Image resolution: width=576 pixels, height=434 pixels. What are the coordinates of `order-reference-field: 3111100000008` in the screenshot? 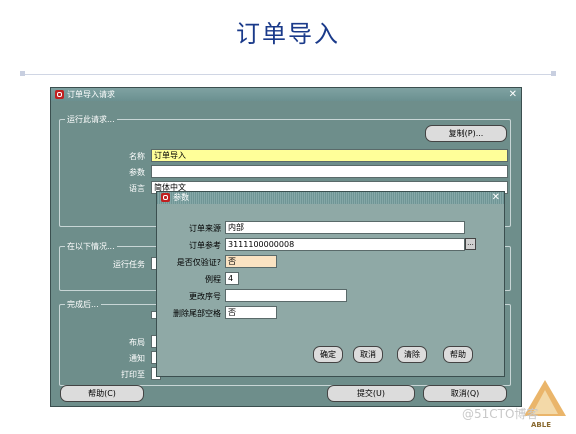 It's located at (345, 244).